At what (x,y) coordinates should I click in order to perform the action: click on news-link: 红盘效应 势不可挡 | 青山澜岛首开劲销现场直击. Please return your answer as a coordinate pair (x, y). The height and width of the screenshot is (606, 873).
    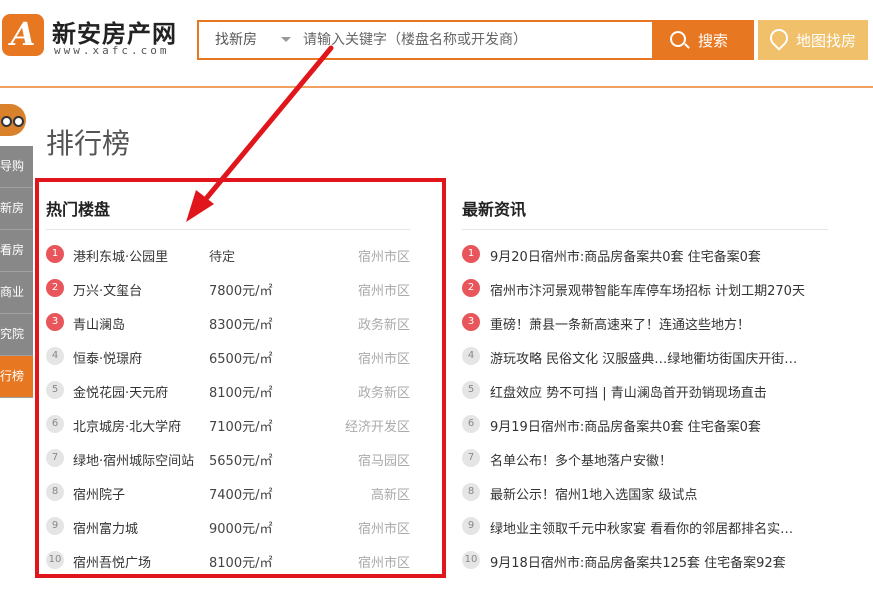
    Looking at the image, I should click on (660, 391).